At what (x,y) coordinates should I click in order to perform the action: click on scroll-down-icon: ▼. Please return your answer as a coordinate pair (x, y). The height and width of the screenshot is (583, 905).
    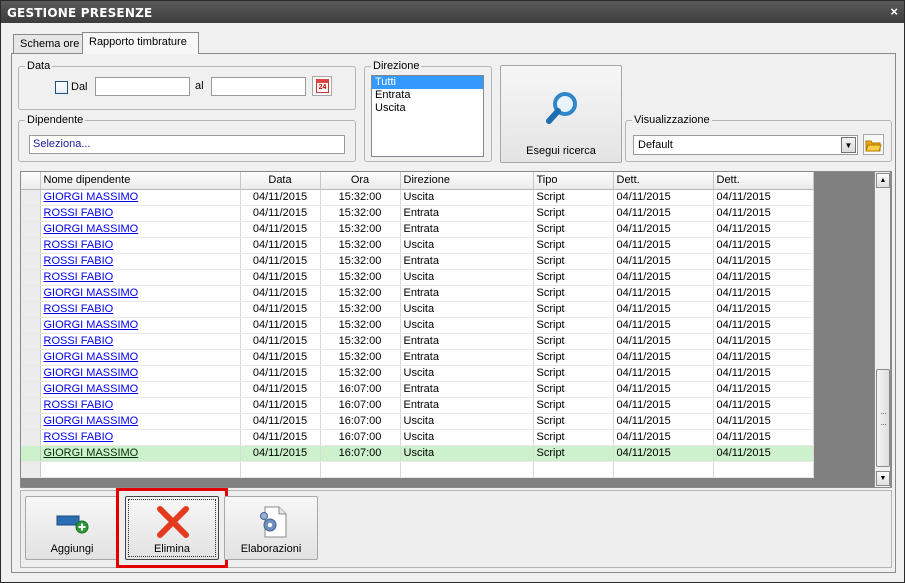
    Looking at the image, I should click on (883, 478).